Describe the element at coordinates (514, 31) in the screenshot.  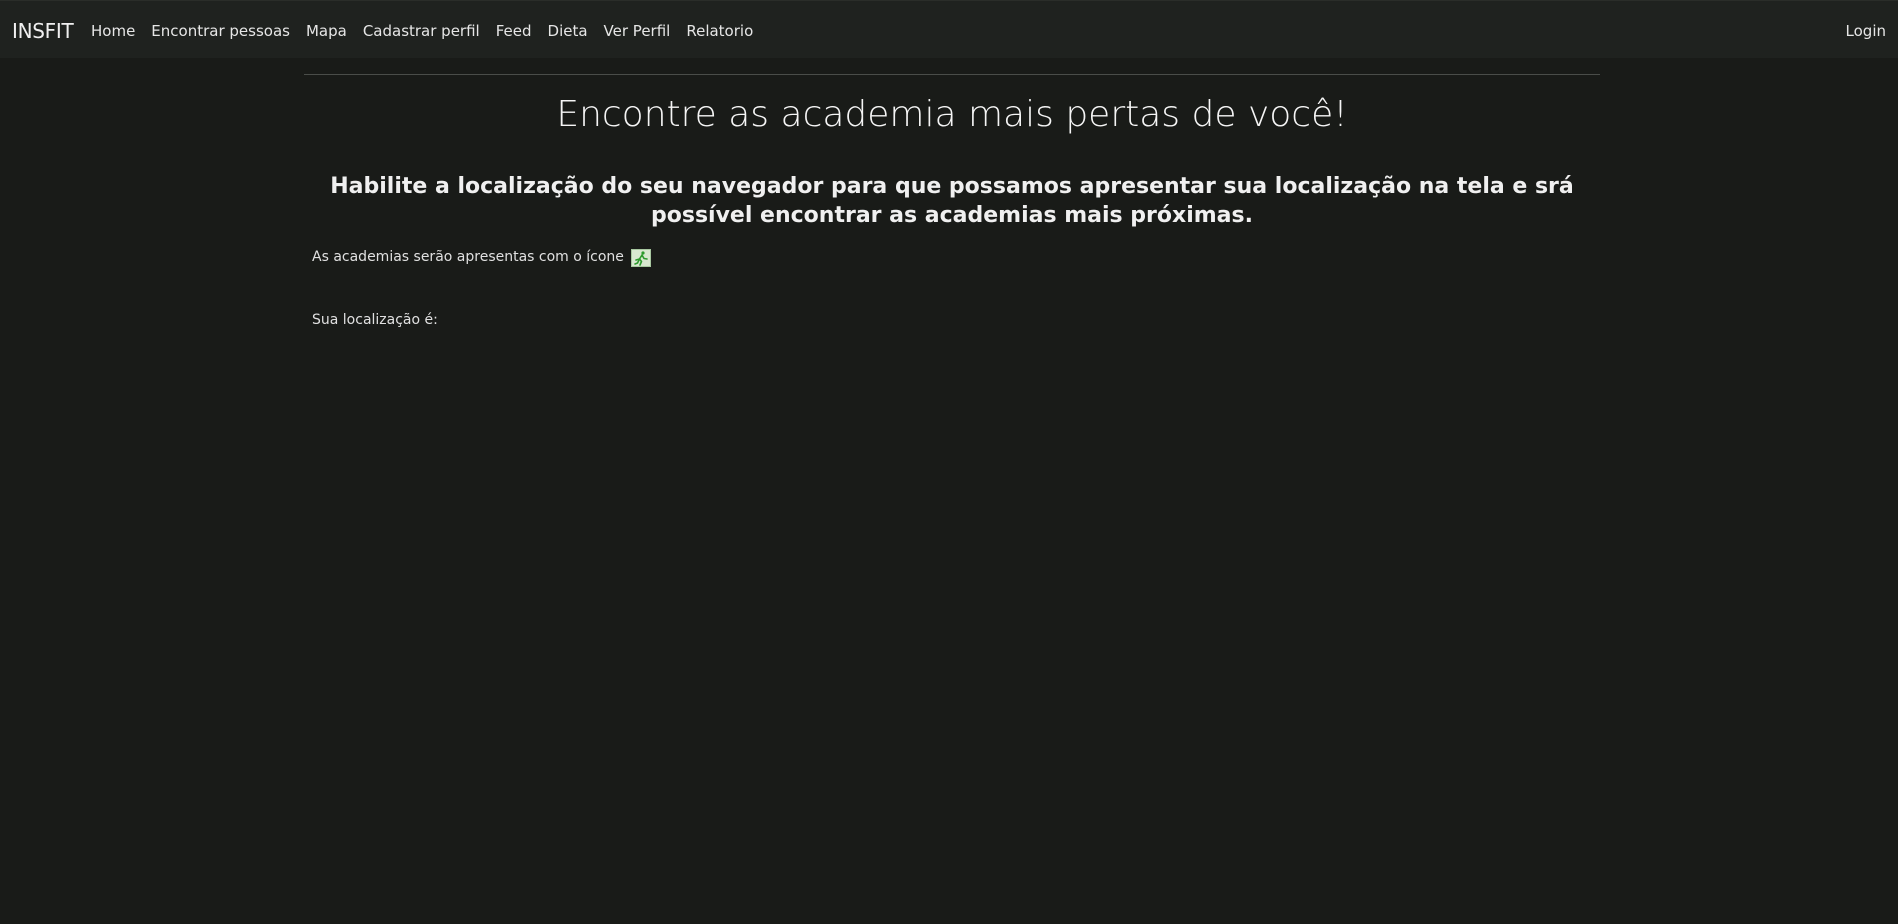
I see `nav-link-feed: Feed` at that location.